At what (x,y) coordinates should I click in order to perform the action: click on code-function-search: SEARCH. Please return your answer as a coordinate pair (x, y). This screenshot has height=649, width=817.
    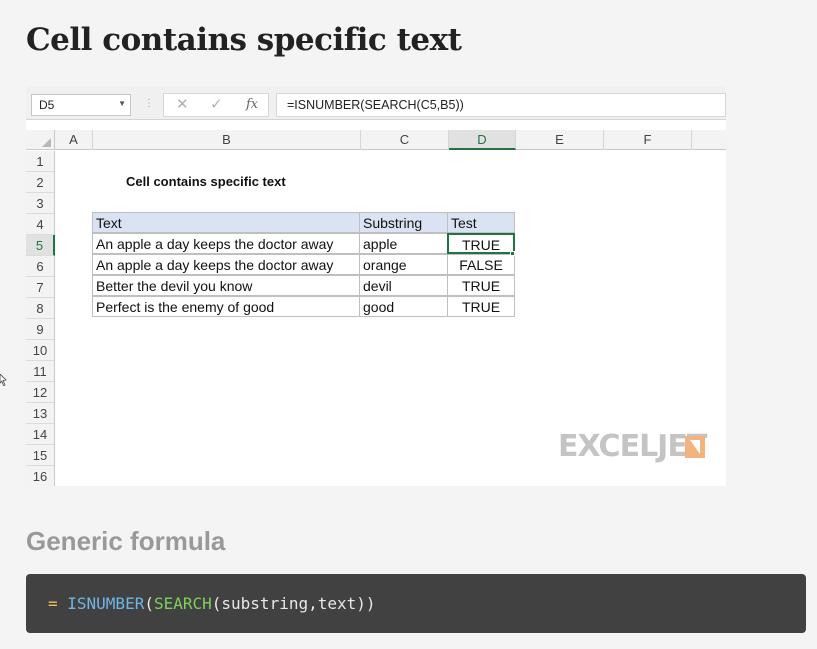
    Looking at the image, I should click on (182, 603).